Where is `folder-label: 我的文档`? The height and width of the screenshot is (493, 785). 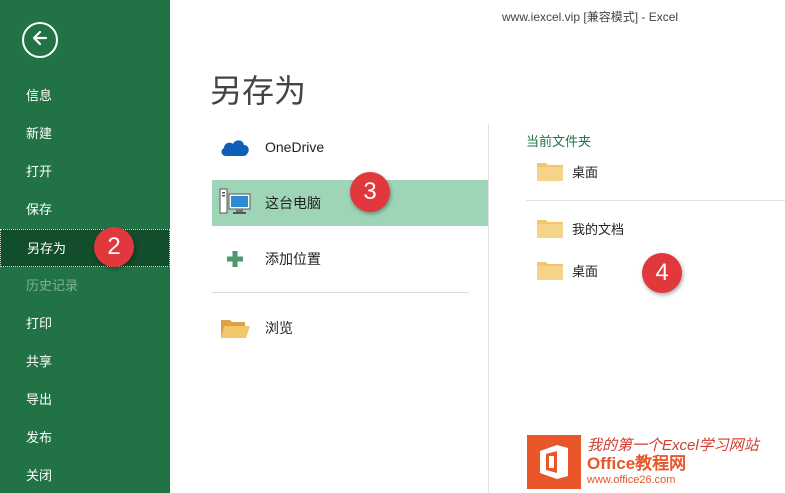
folder-label: 我的文档 is located at coordinates (598, 229).